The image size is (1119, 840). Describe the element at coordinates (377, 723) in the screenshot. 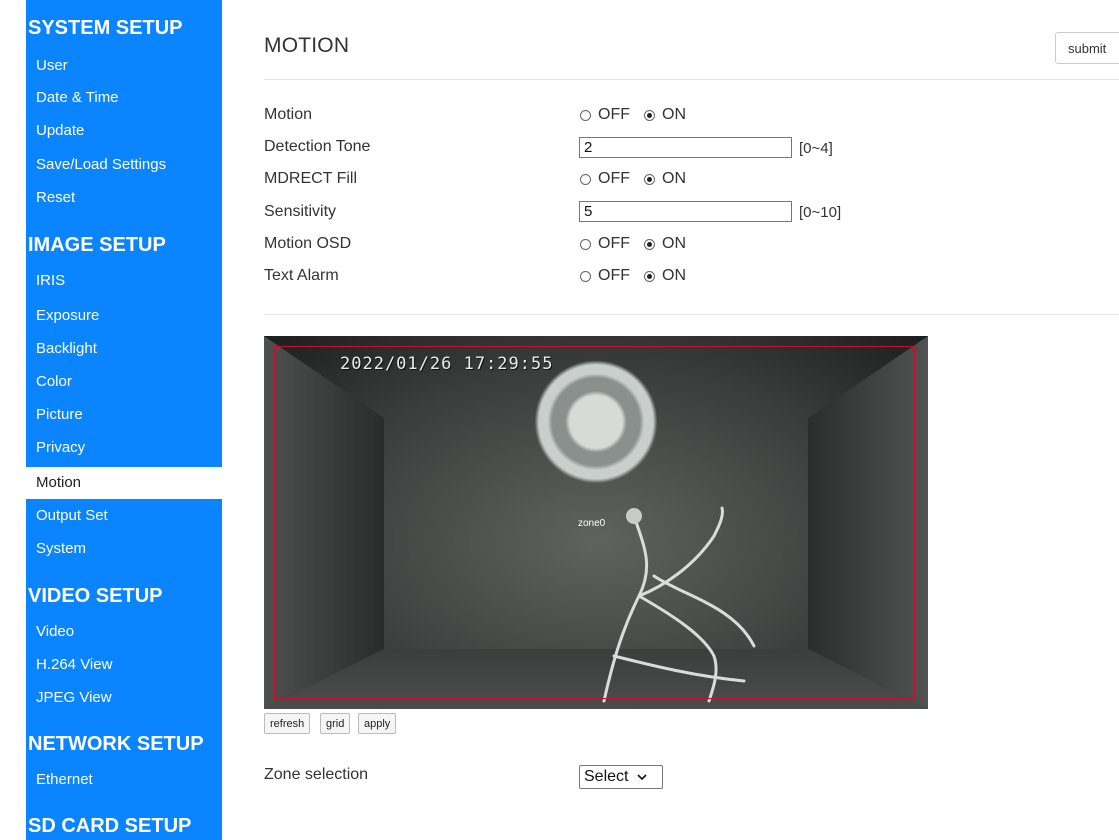

I see `apply-button: apply` at that location.